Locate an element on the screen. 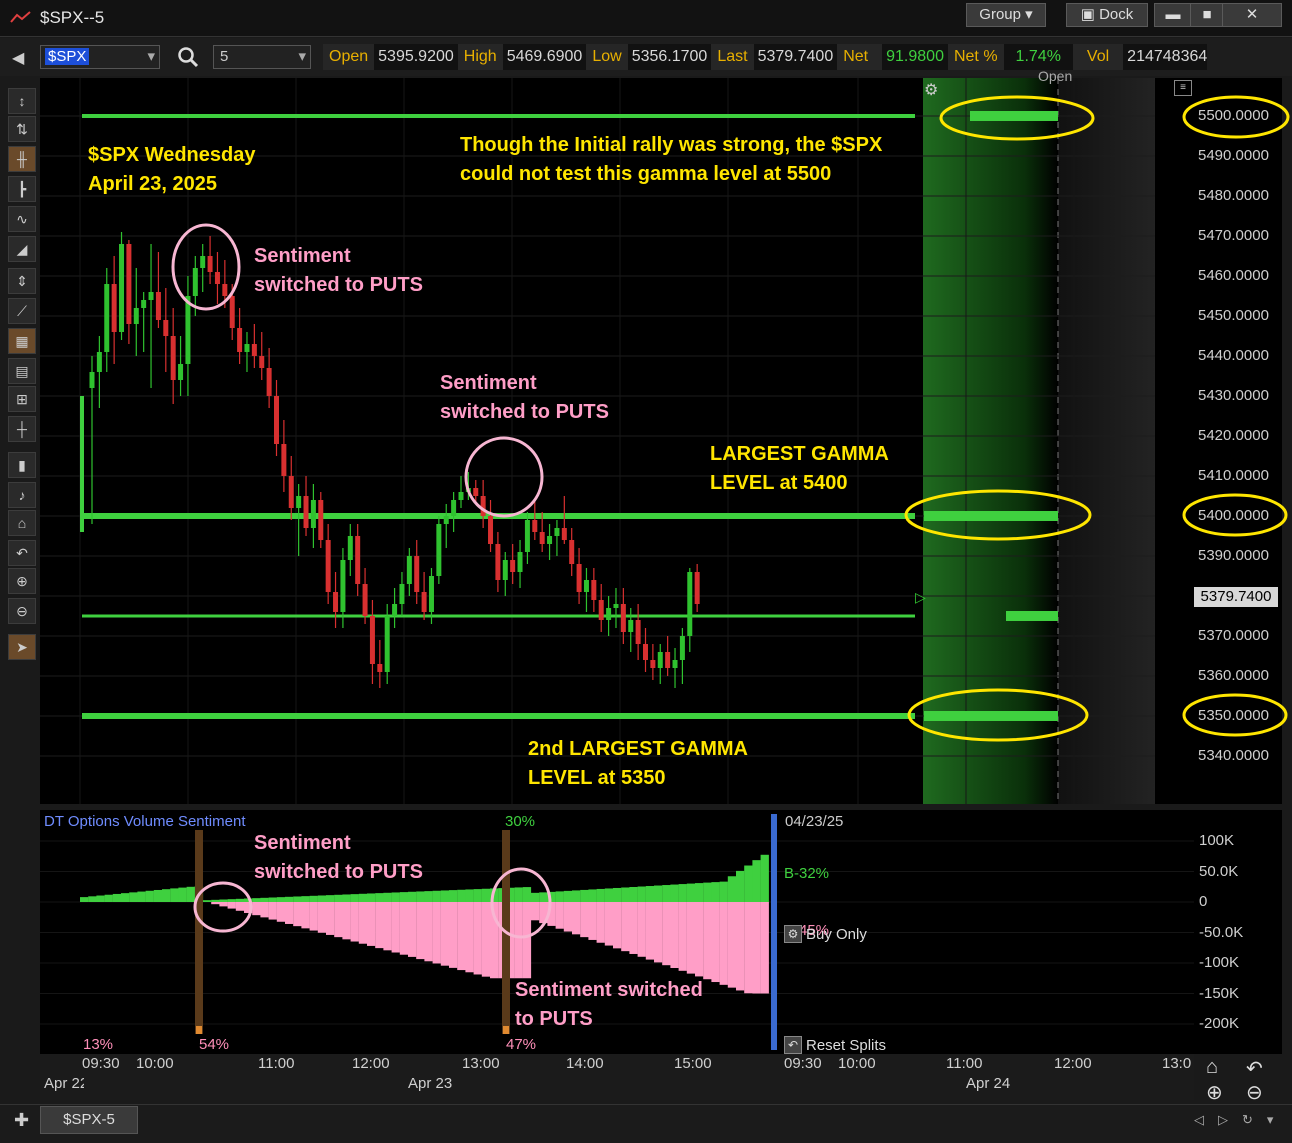 The height and width of the screenshot is (1143, 1292). close-button: ✕ is located at coordinates (1252, 15).